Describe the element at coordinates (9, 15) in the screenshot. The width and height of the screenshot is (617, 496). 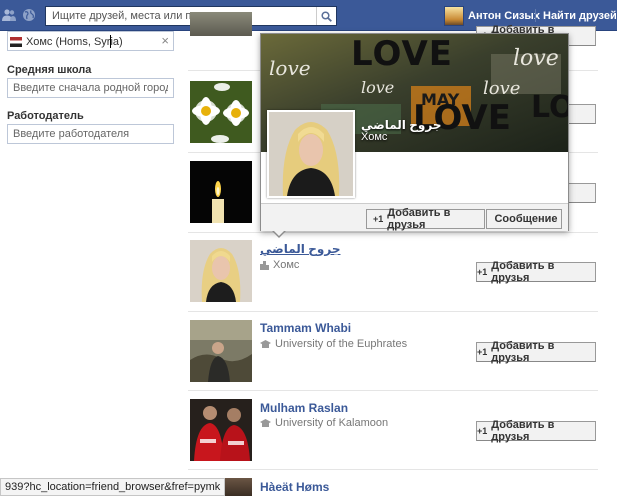
I see `friend-requests-icon` at that location.